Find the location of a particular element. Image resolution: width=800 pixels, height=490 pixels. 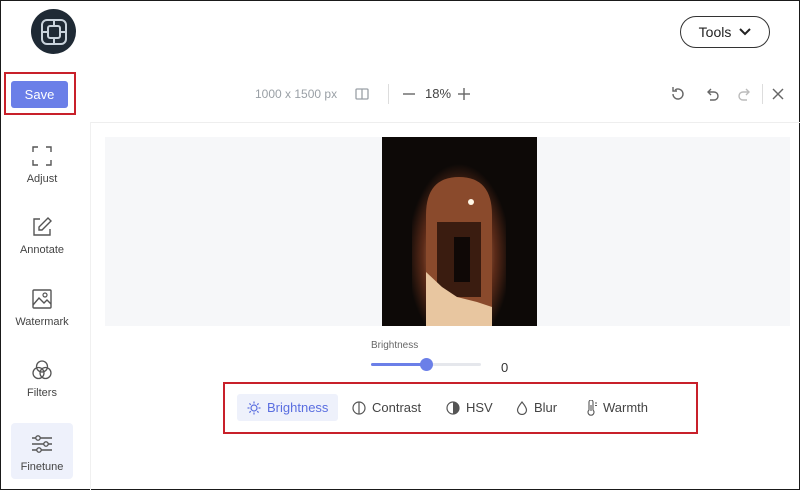

slider-fill is located at coordinates (398, 364).